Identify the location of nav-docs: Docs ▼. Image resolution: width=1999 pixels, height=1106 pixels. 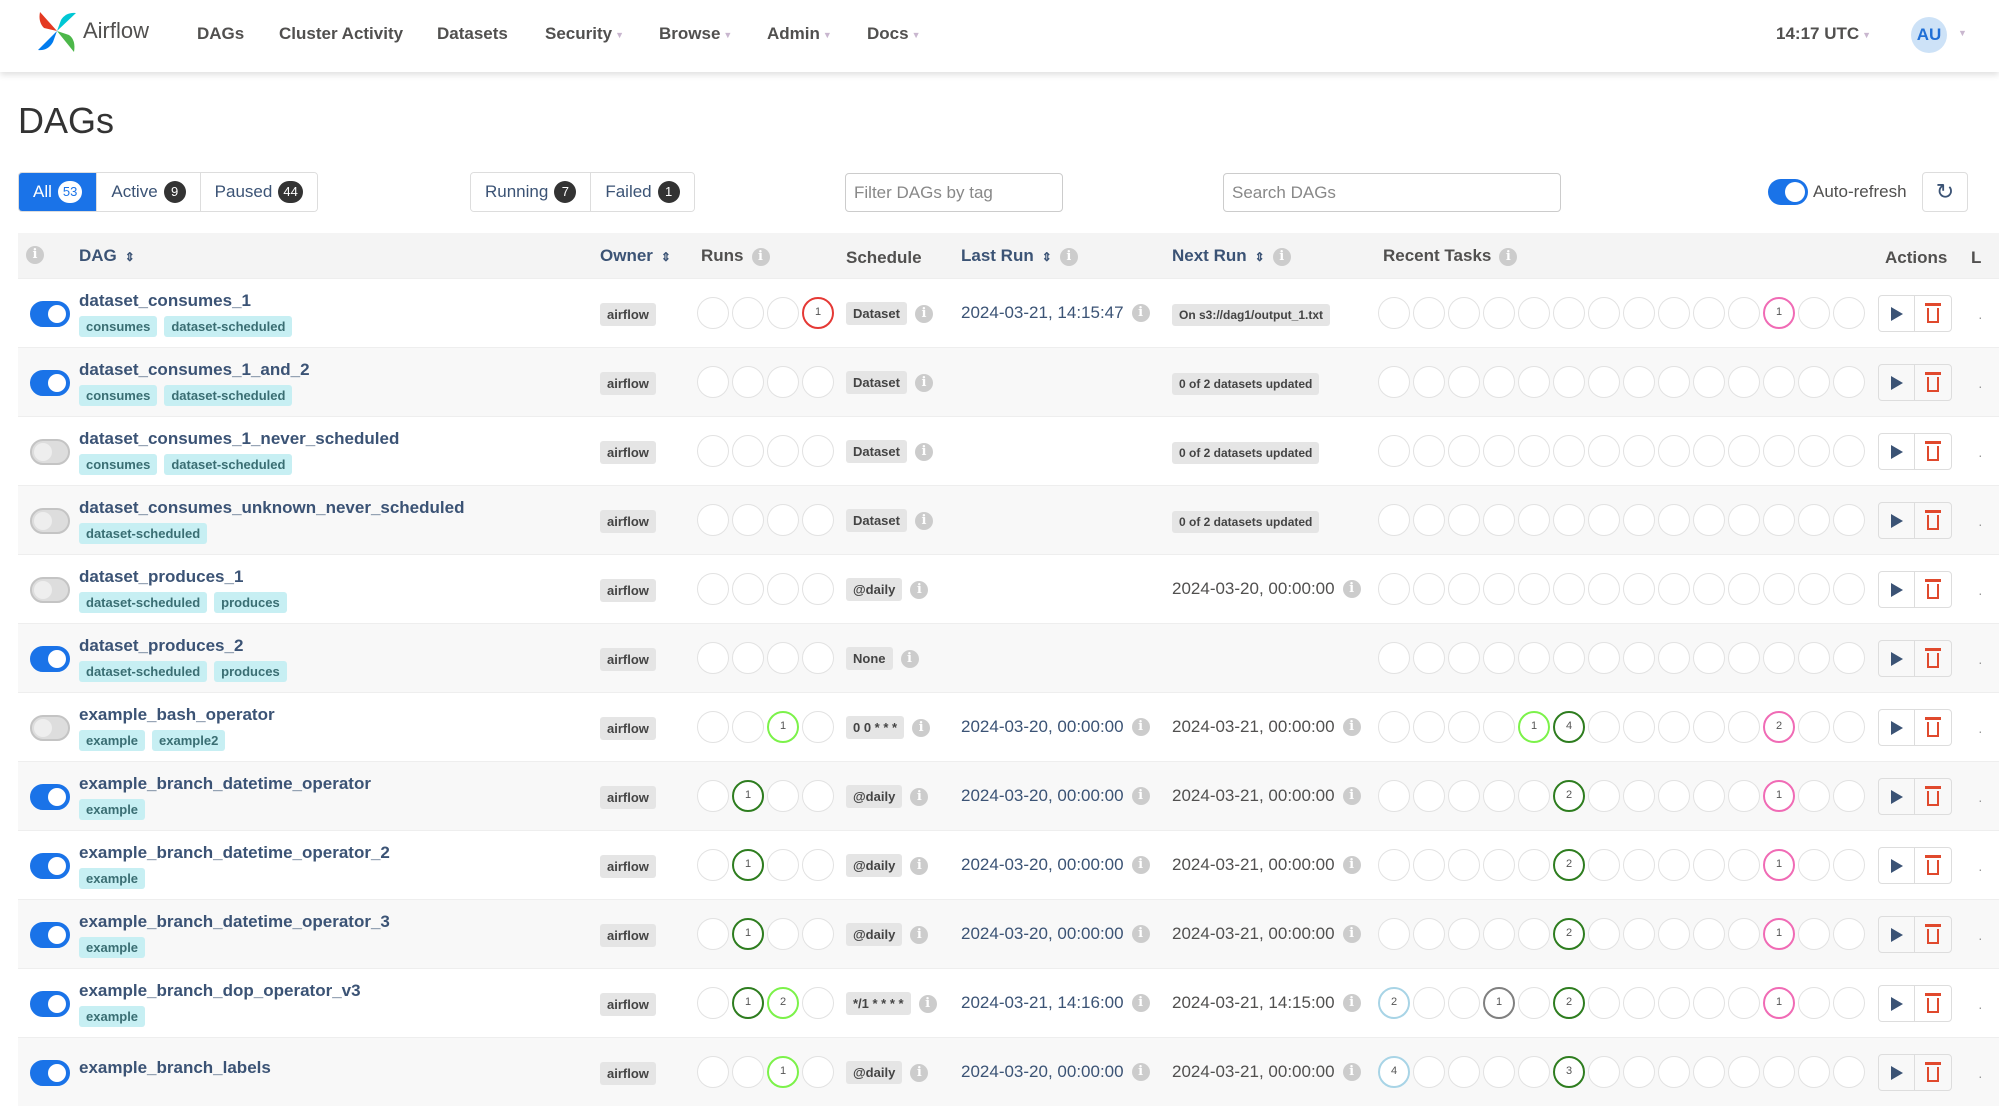
(894, 34).